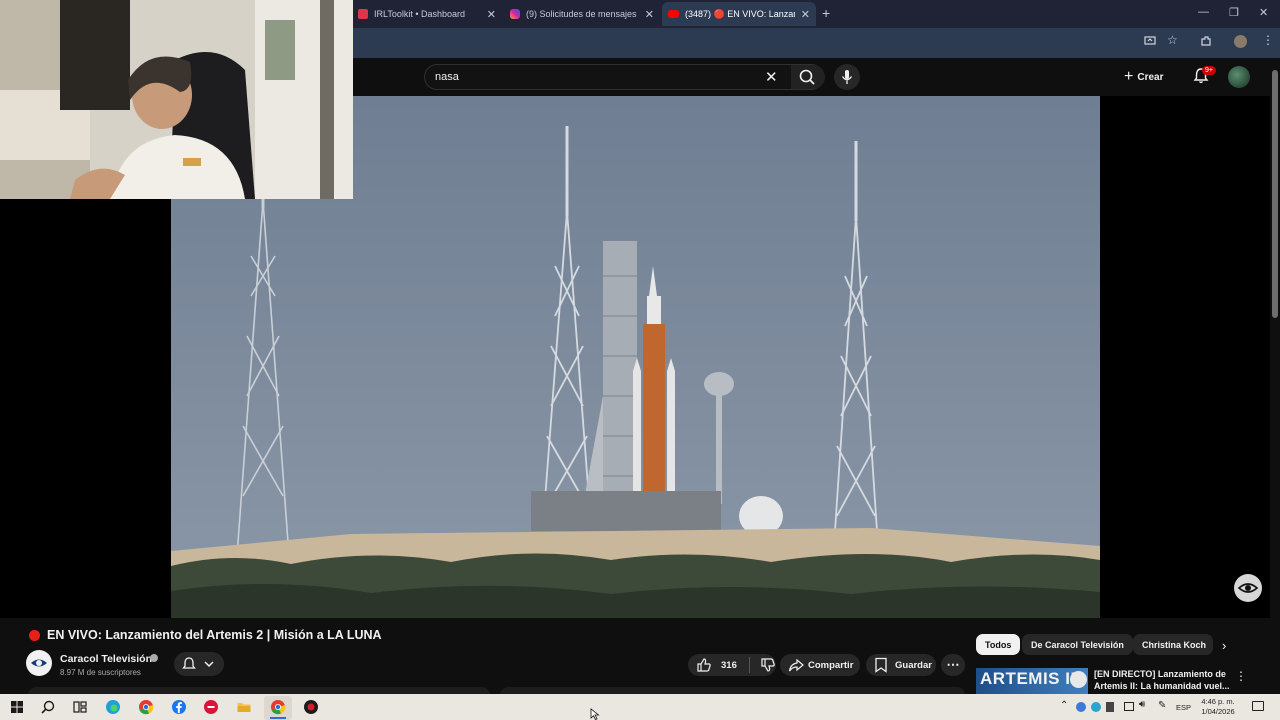 The width and height of the screenshot is (1280, 720). Describe the element at coordinates (749, 665) in the screenshot. I see `divider` at that location.